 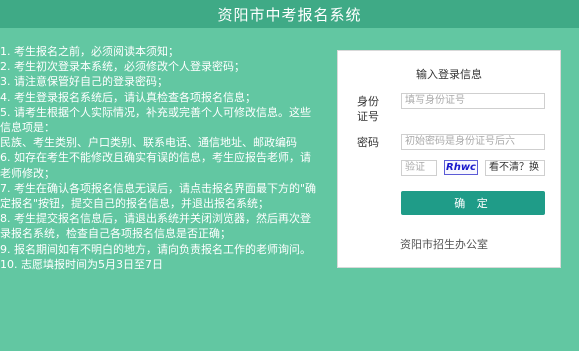 I want to click on login-title: 输入登录信息, so click(x=449, y=74).